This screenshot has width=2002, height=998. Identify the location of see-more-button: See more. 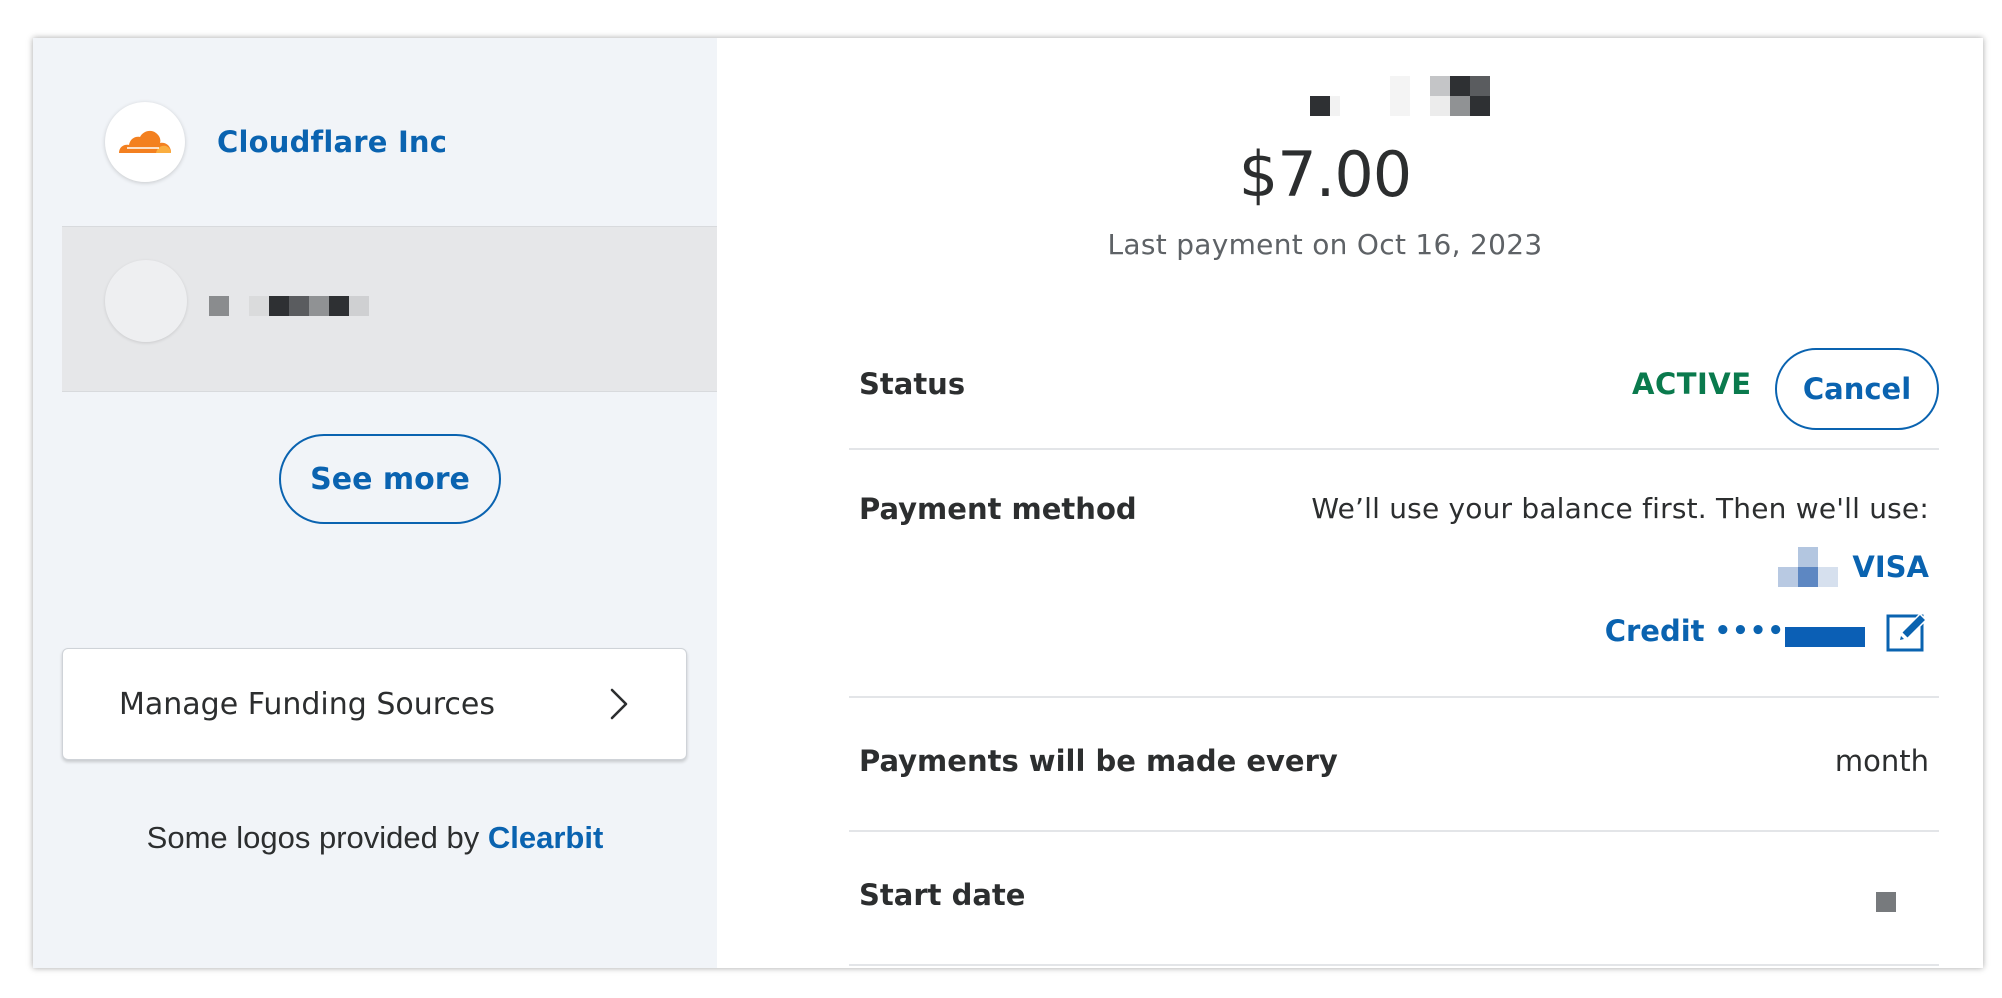
(390, 479).